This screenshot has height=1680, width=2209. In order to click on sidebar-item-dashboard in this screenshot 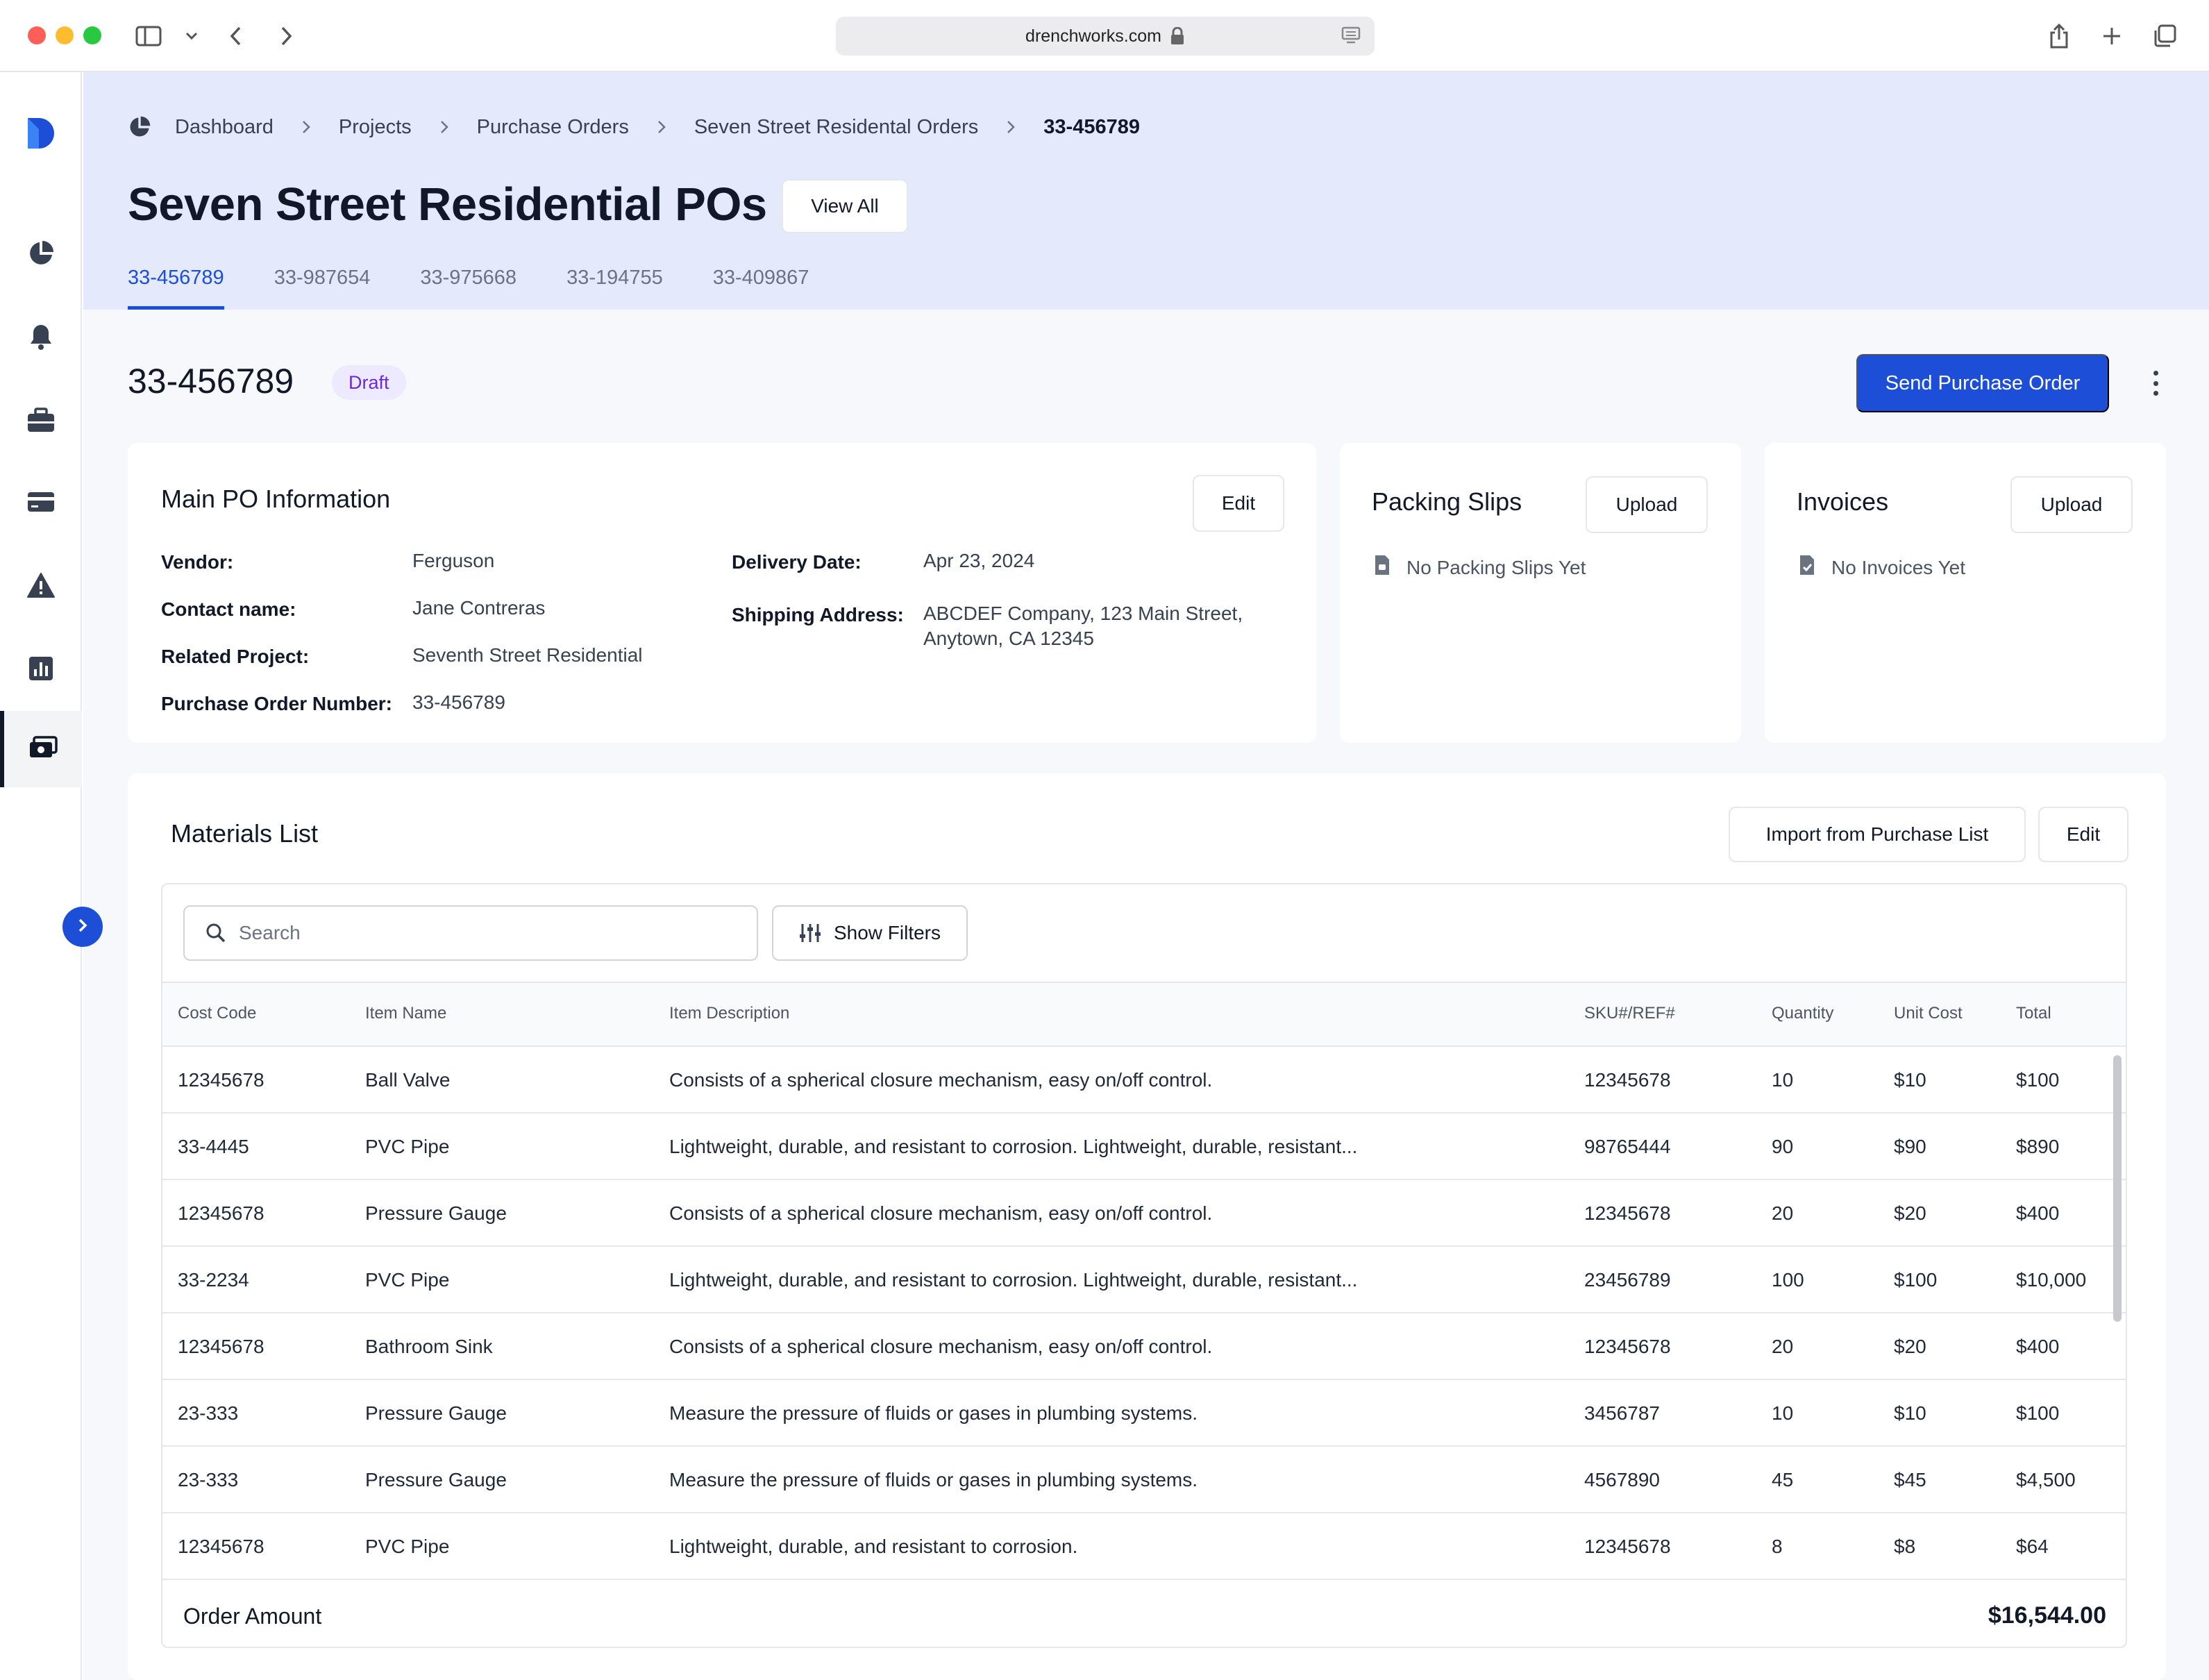, I will do `click(41, 255)`.